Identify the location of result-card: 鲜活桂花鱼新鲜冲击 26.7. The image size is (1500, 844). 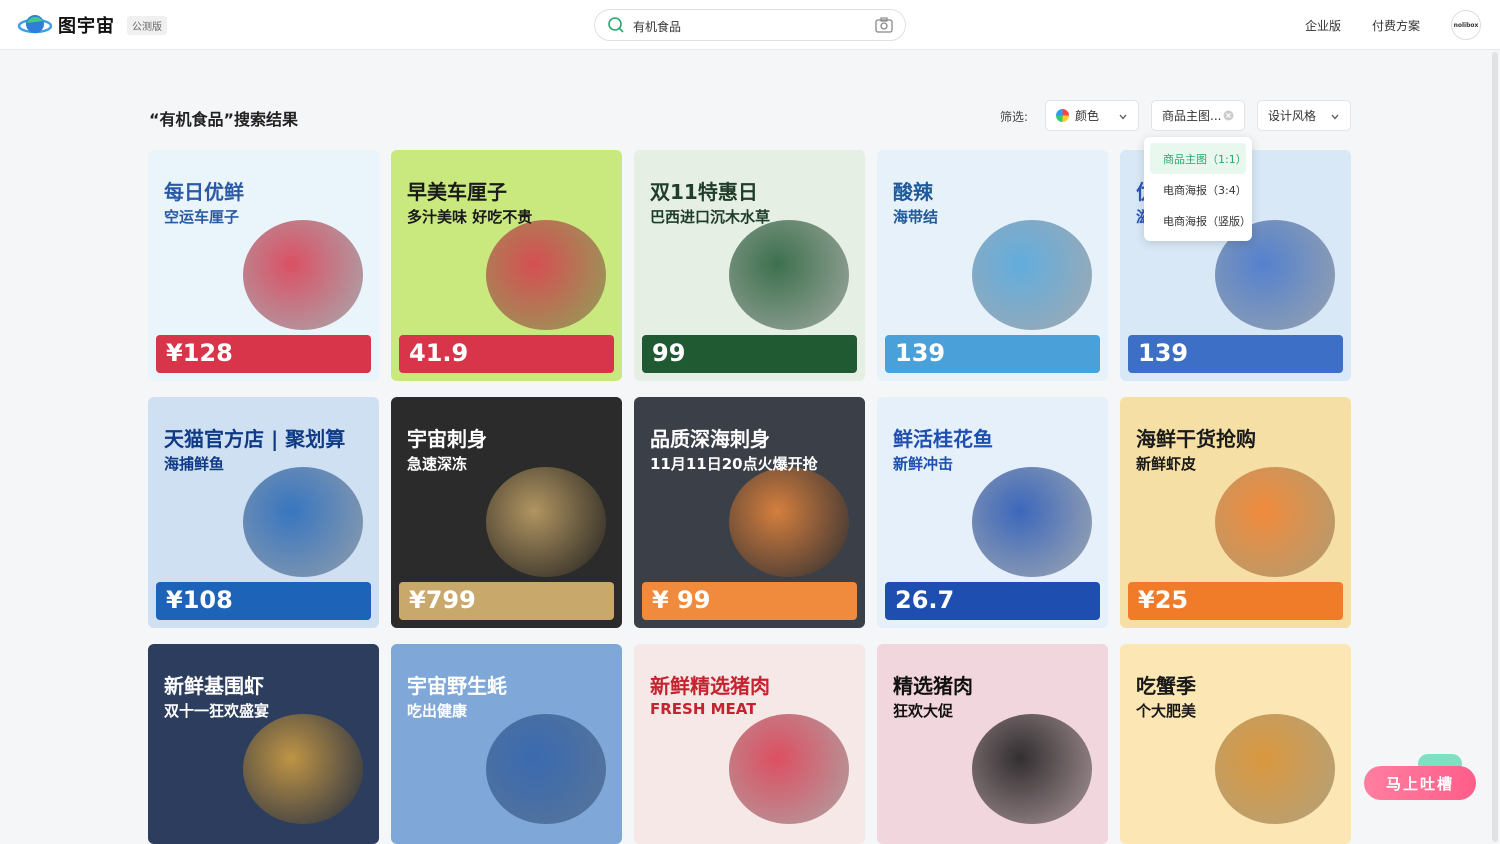
(992, 512).